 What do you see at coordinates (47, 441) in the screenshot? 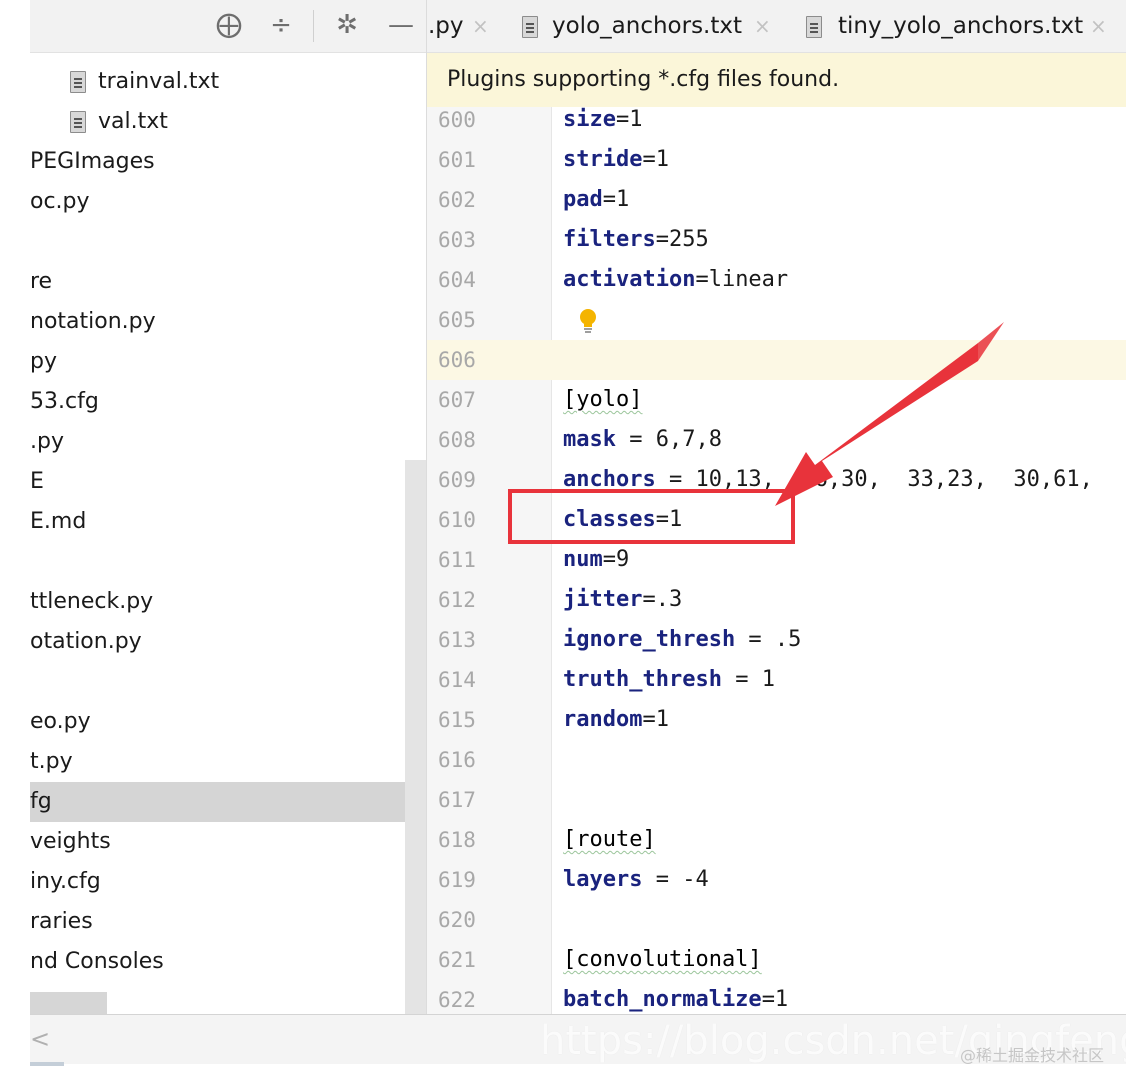
I see `tree-item-label: .py` at bounding box center [47, 441].